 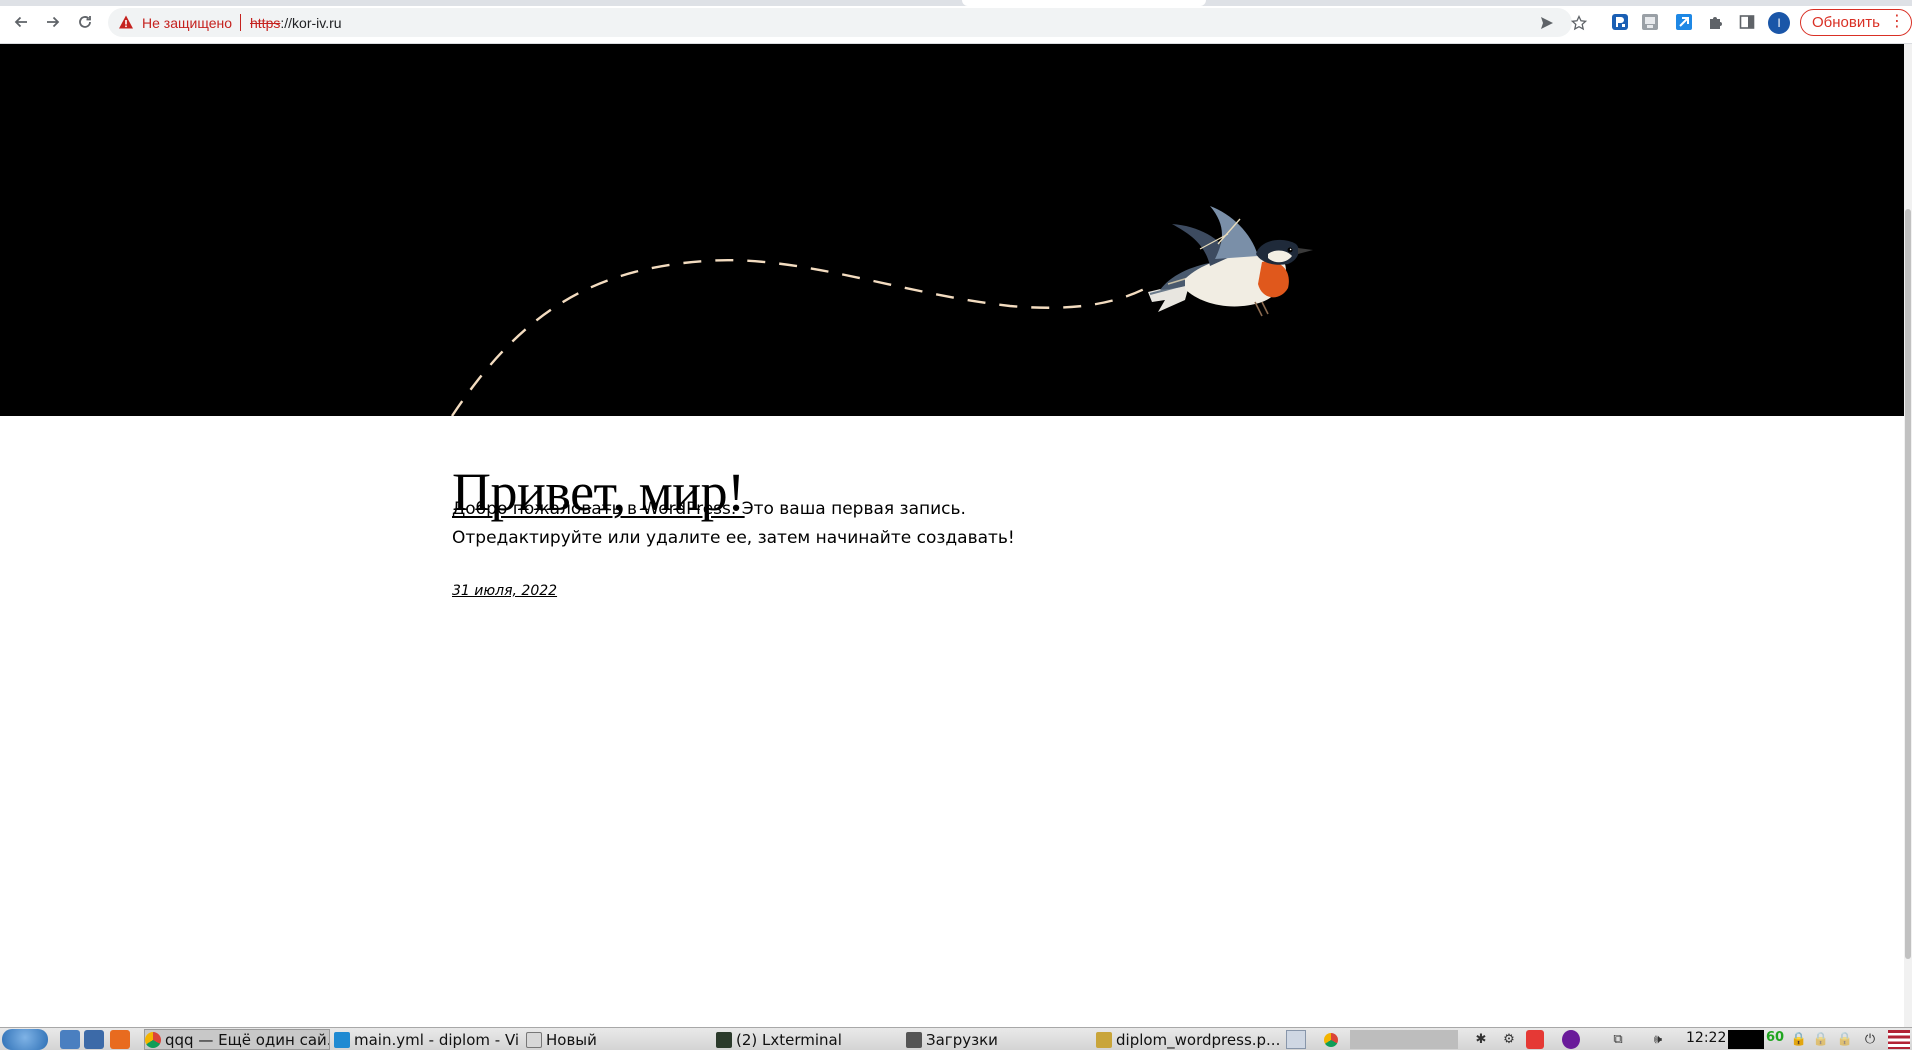 I want to click on bluetooth-icon: ✱, so click(x=1481, y=1039).